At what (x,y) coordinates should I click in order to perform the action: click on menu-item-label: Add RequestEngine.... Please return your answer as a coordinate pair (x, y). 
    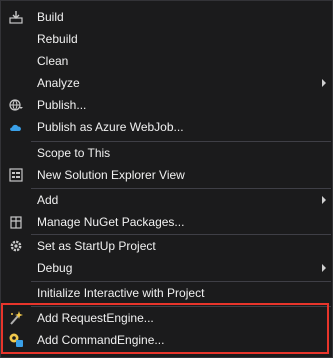
    Looking at the image, I should click on (95, 318).